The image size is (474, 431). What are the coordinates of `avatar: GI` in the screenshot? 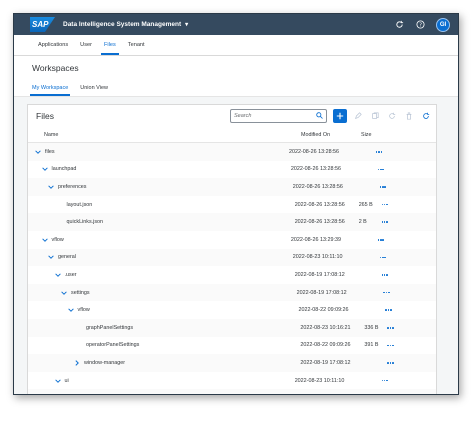 It's located at (443, 24).